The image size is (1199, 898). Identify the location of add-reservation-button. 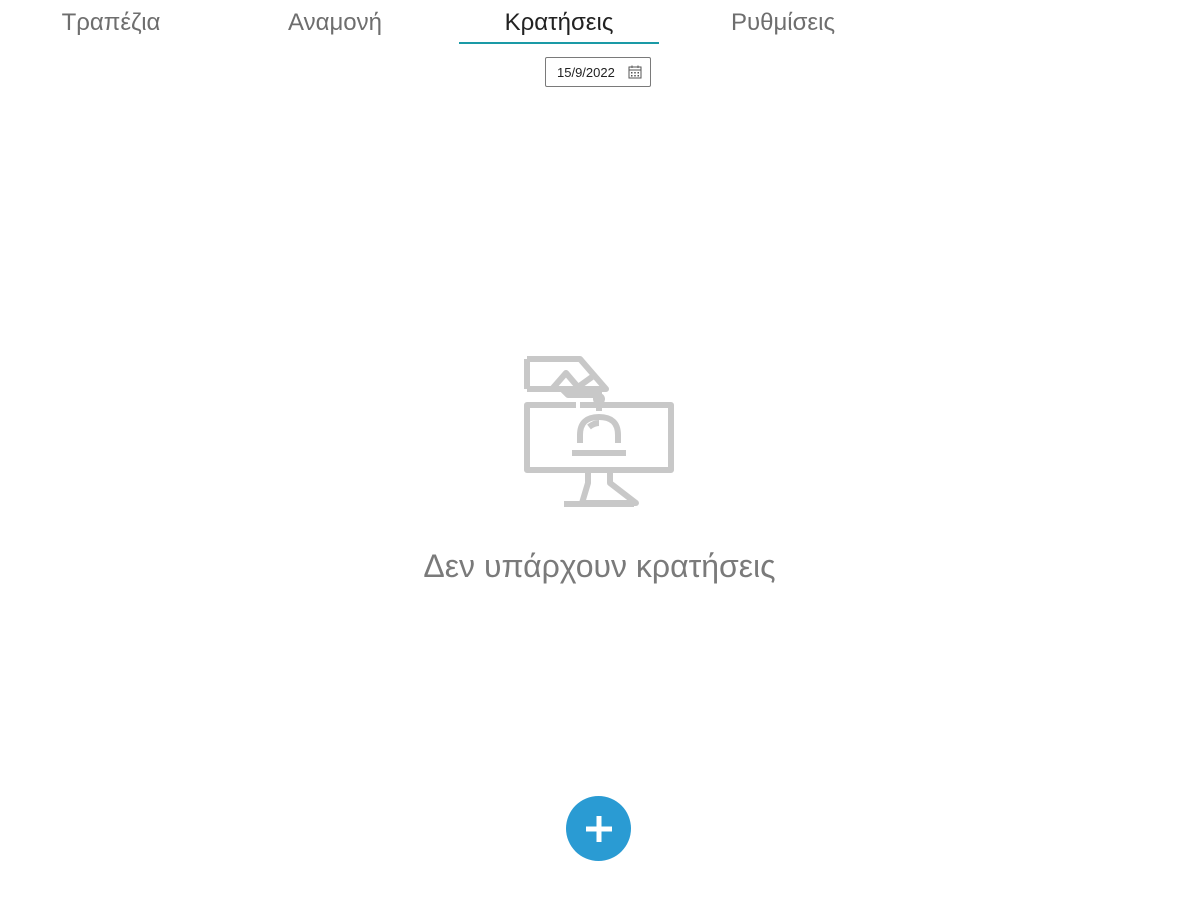
(598, 828).